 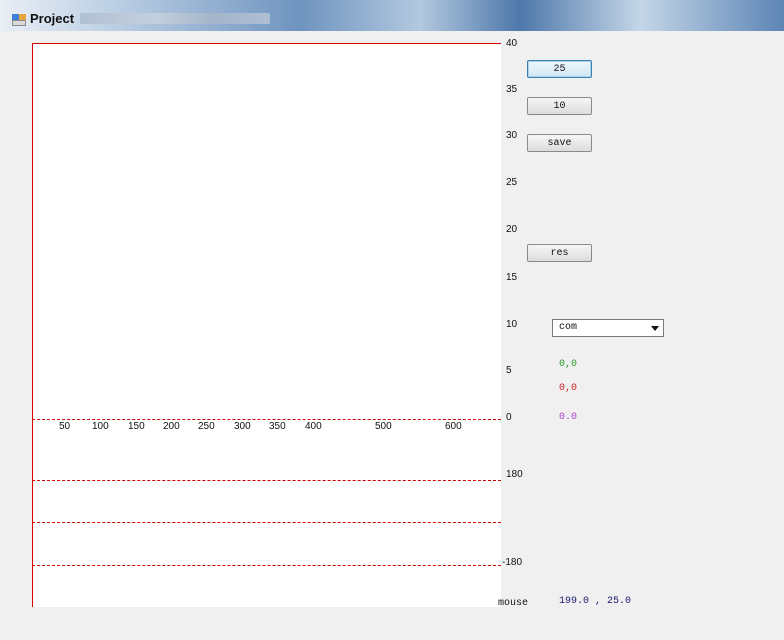 I want to click on x-tick: 100, so click(x=100, y=426).